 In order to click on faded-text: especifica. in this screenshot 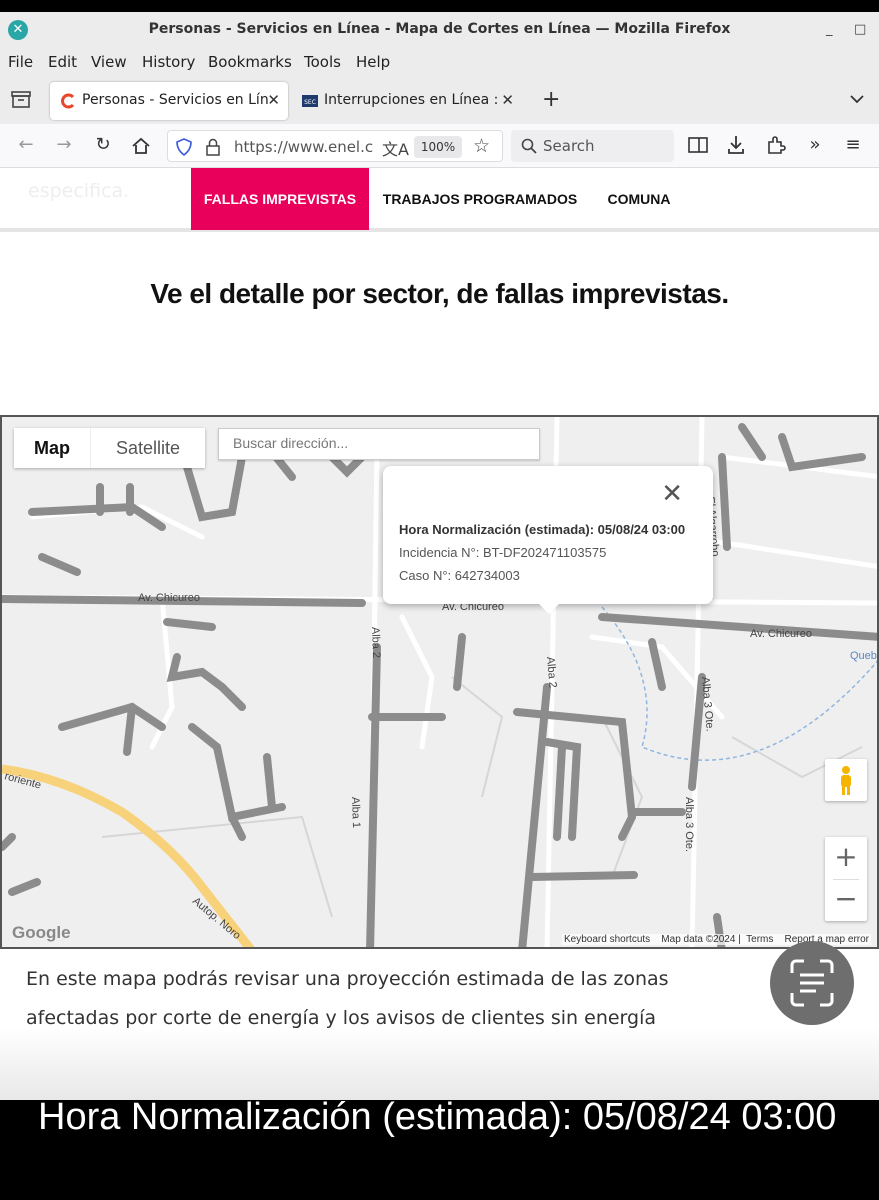, I will do `click(79, 191)`.